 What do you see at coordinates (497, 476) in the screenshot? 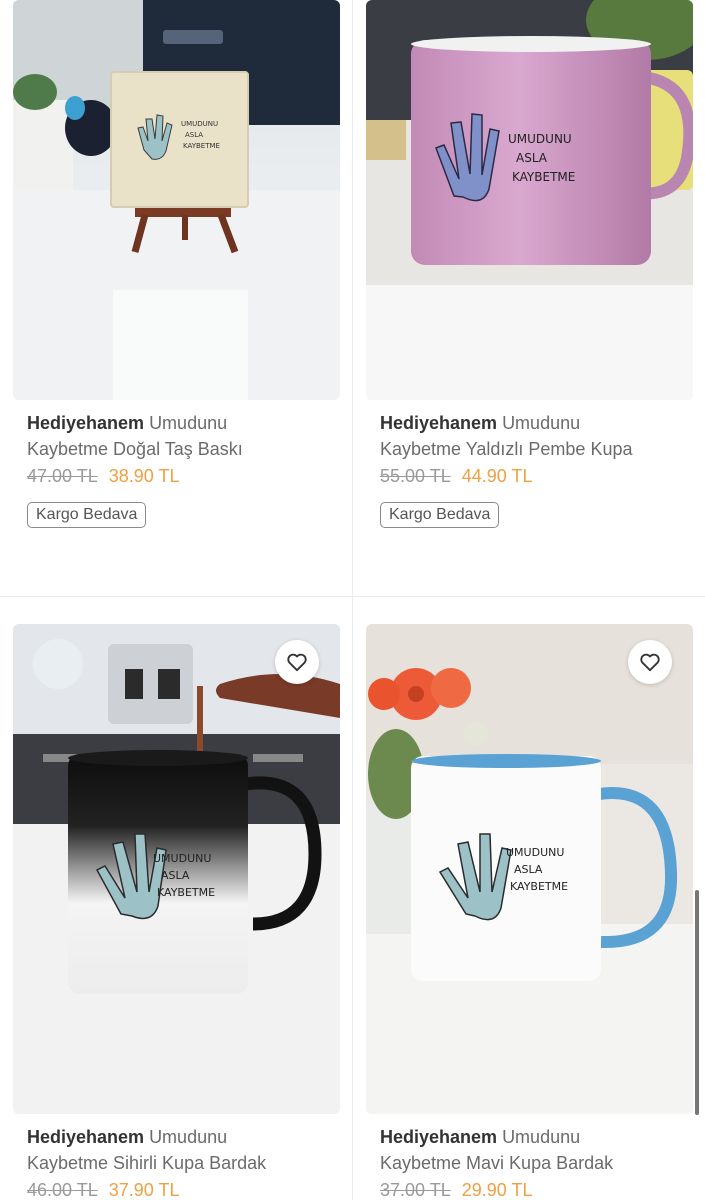
I see `sale-price: 44.90 TL` at bounding box center [497, 476].